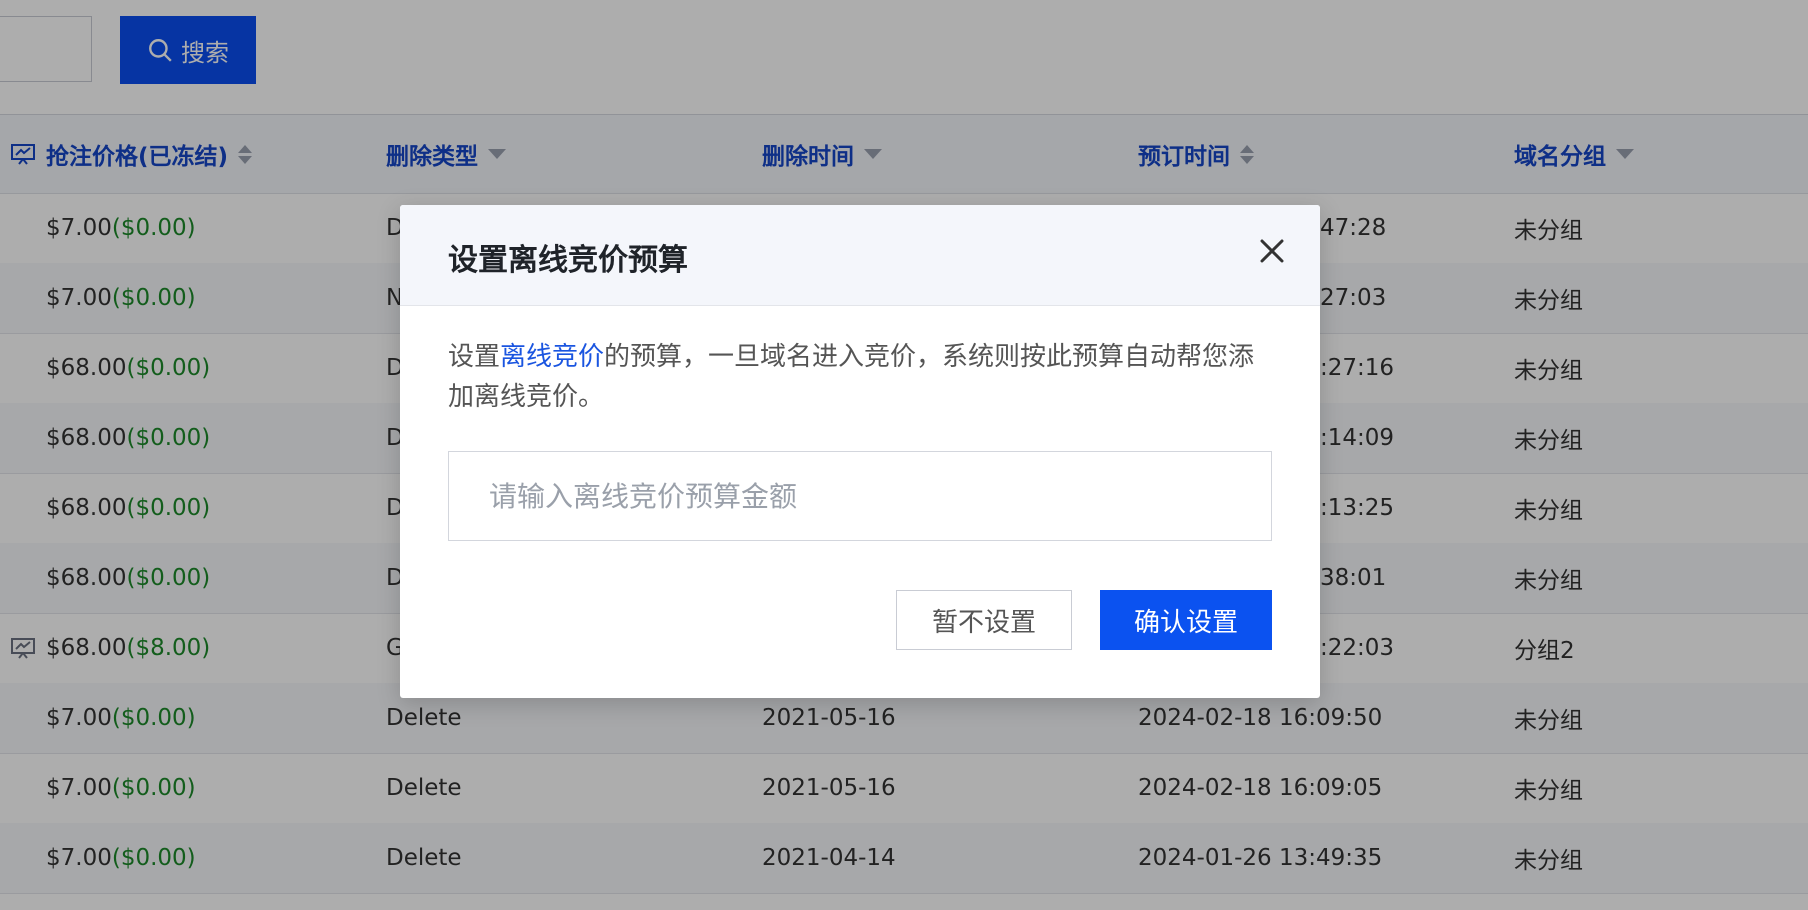  What do you see at coordinates (552, 357) in the screenshot?
I see `offline-bid-link: 离线竞价` at bounding box center [552, 357].